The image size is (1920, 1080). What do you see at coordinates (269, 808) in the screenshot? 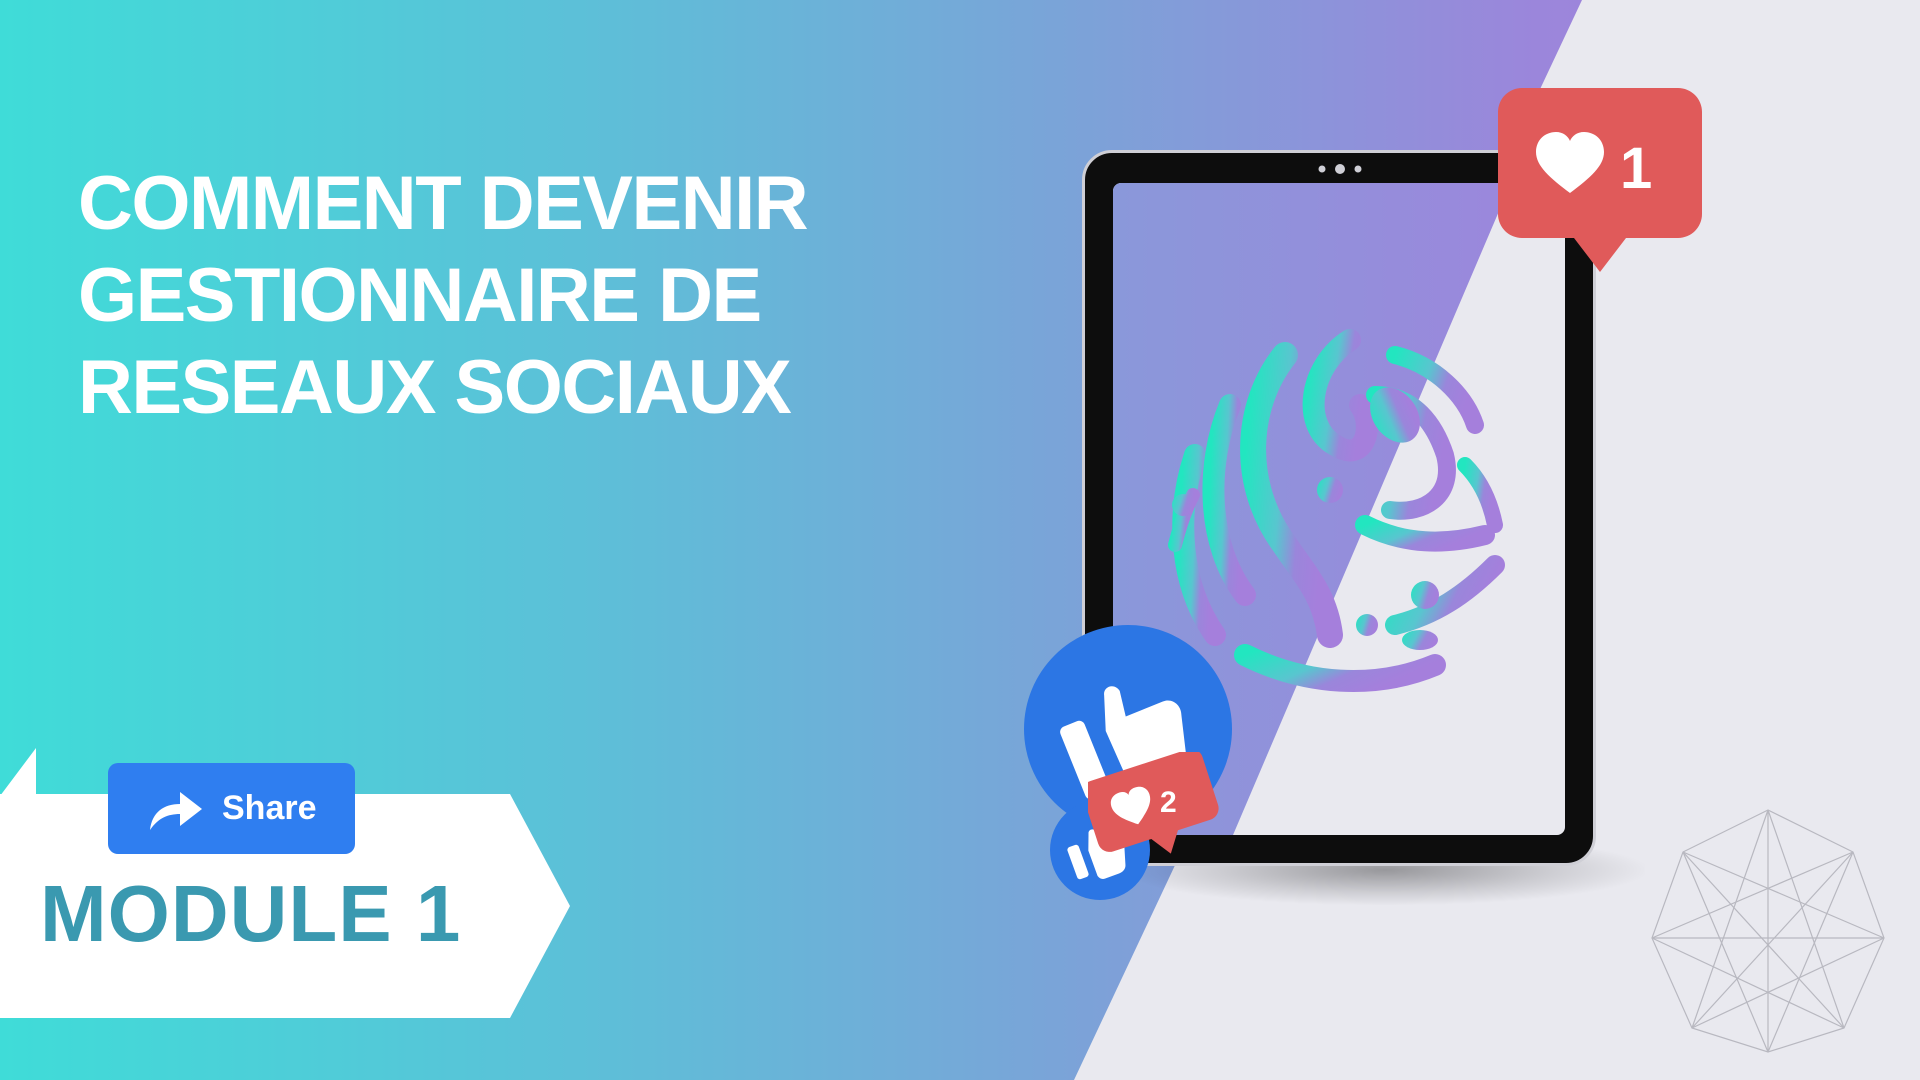
I see `share-label: Share` at bounding box center [269, 808].